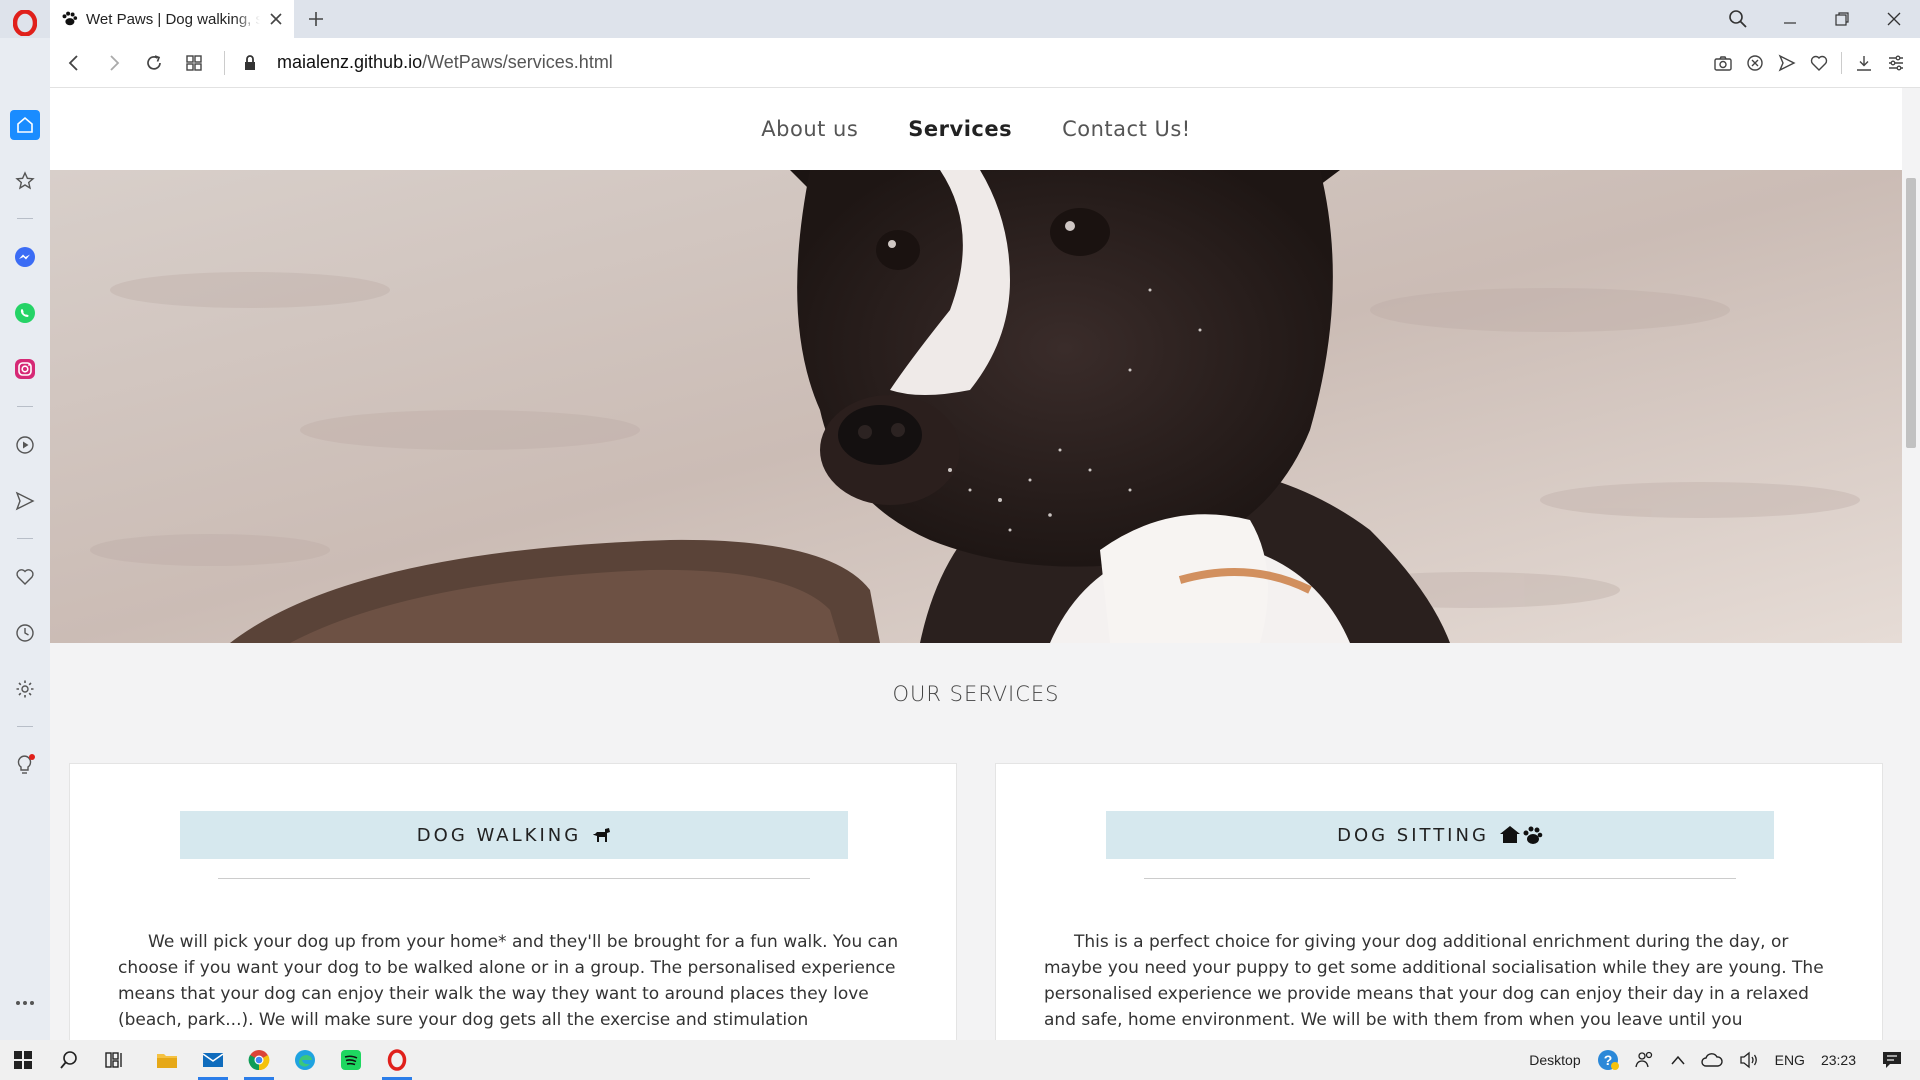 The height and width of the screenshot is (1080, 1920). I want to click on forward-button, so click(114, 63).